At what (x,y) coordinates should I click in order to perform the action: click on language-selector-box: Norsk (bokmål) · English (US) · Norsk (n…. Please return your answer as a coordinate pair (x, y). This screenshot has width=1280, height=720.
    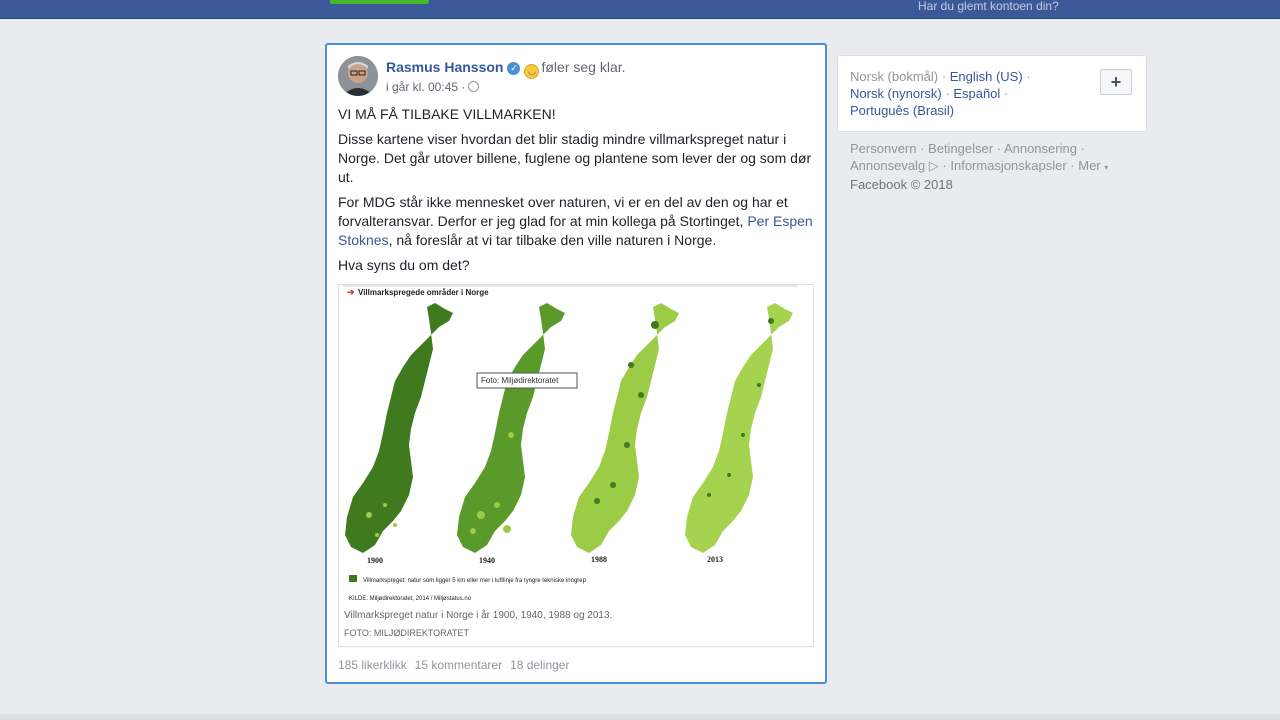
    Looking at the image, I should click on (992, 93).